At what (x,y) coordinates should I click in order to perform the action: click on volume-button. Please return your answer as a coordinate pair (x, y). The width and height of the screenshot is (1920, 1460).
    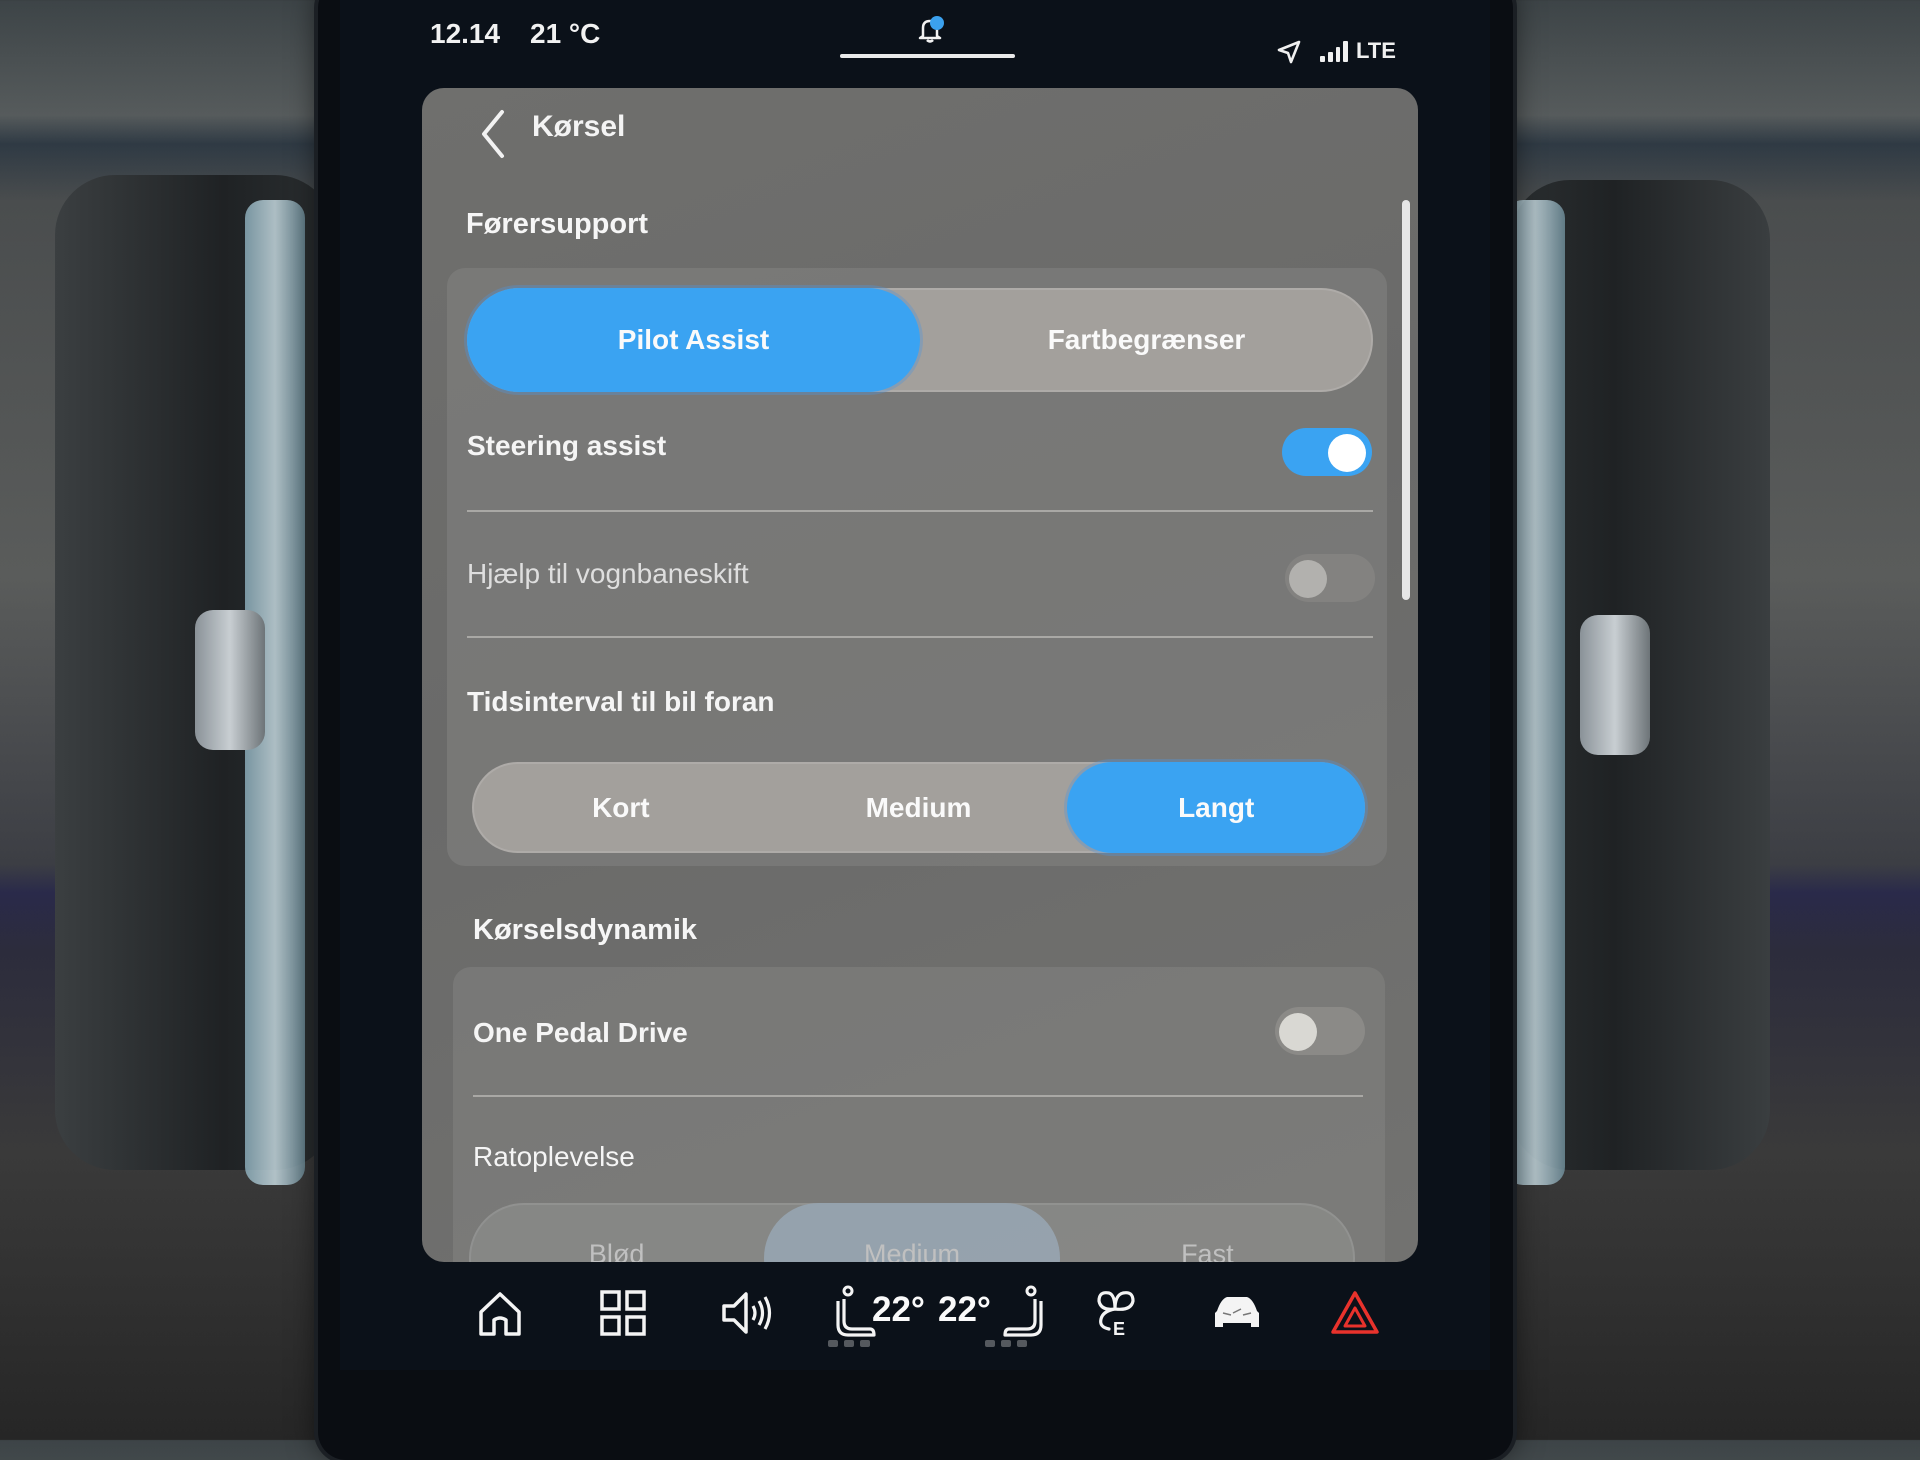
    Looking at the image, I should click on (747, 1313).